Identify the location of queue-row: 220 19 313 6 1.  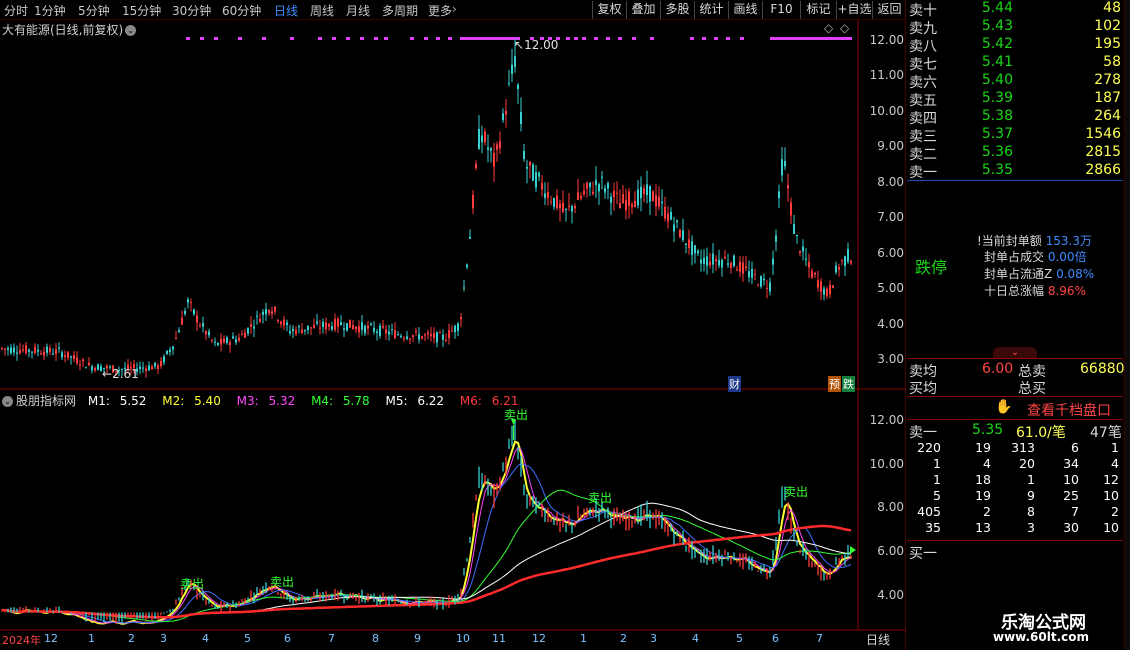
(1018, 447).